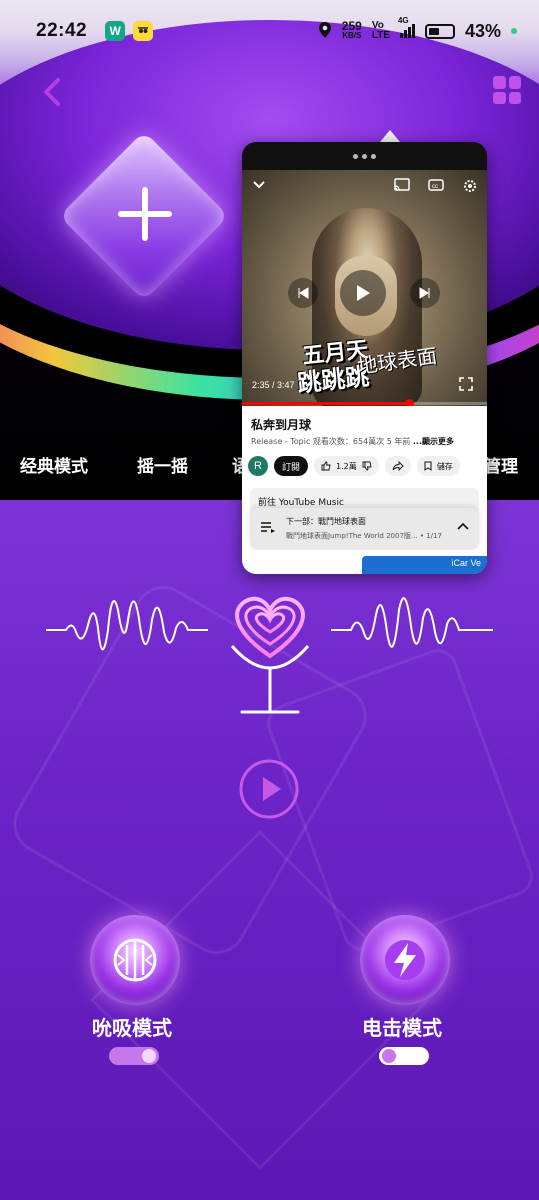 Image resolution: width=539 pixels, height=1200 pixels. Describe the element at coordinates (501, 464) in the screenshot. I see `tab-manage: 管理` at that location.